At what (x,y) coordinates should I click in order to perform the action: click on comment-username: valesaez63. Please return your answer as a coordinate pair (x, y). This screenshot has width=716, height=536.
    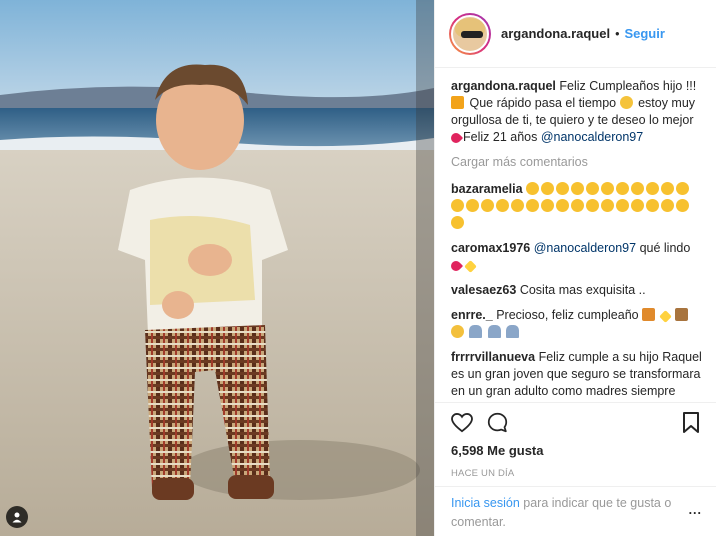
    Looking at the image, I should click on (483, 290).